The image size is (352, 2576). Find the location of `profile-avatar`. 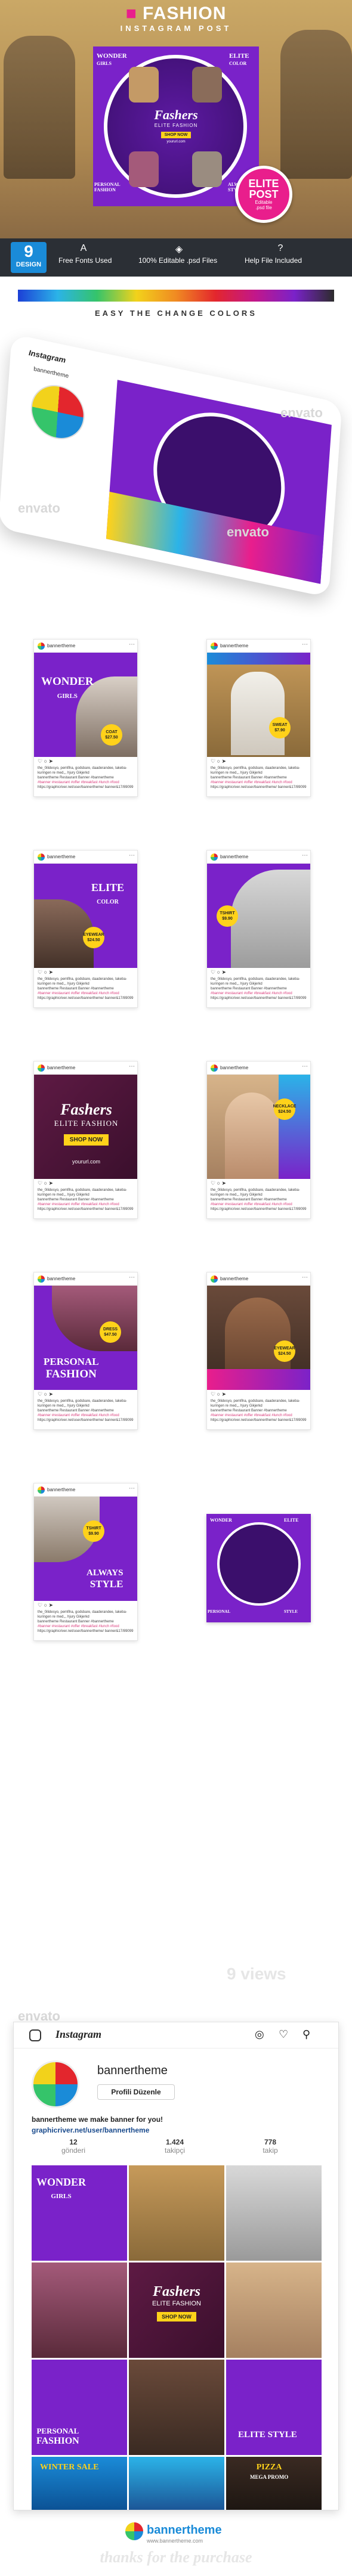

profile-avatar is located at coordinates (55, 2084).